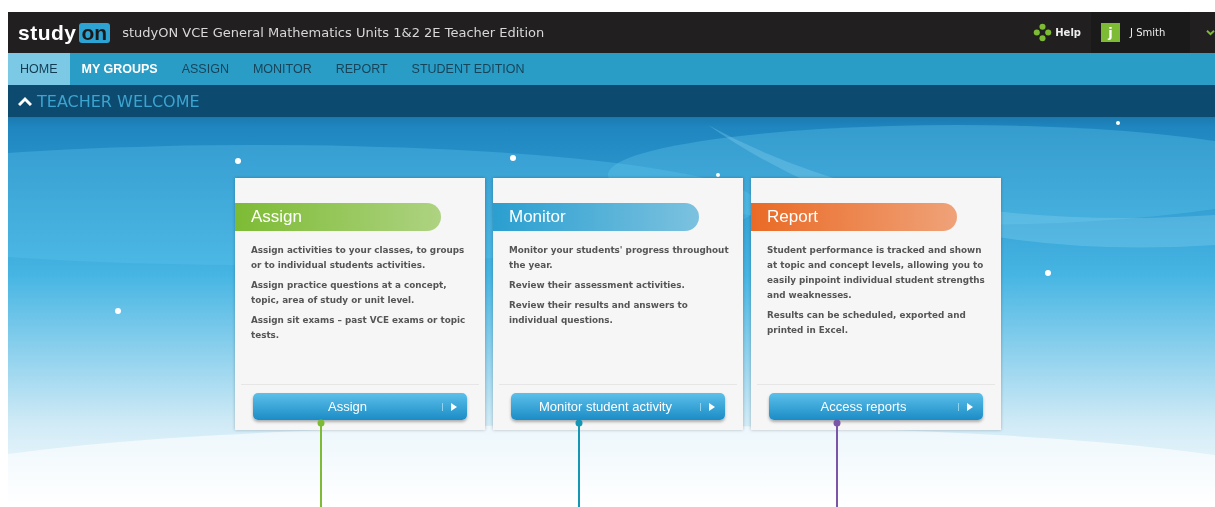 This screenshot has width=1215, height=507. Describe the element at coordinates (618, 406) in the screenshot. I see `action-button: Monitor student activity` at that location.